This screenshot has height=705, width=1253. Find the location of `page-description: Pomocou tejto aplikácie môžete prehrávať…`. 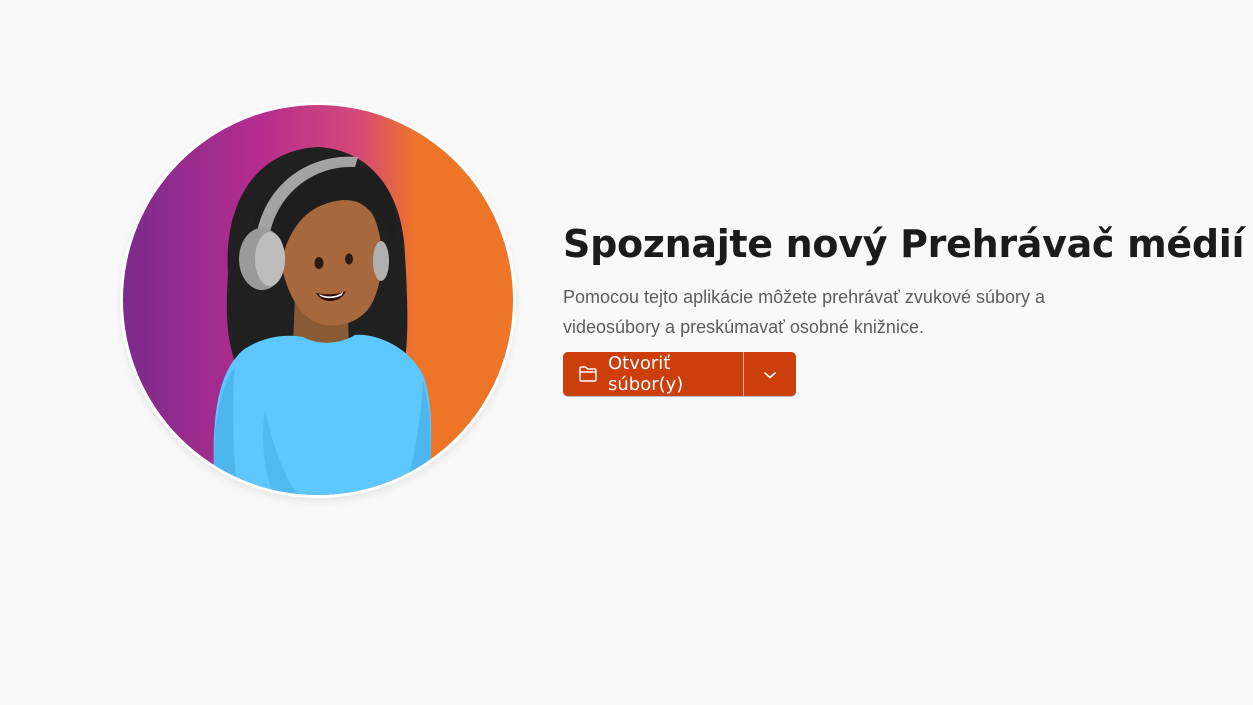

page-description: Pomocou tejto aplikácie môžete prehrávať… is located at coordinates (804, 312).